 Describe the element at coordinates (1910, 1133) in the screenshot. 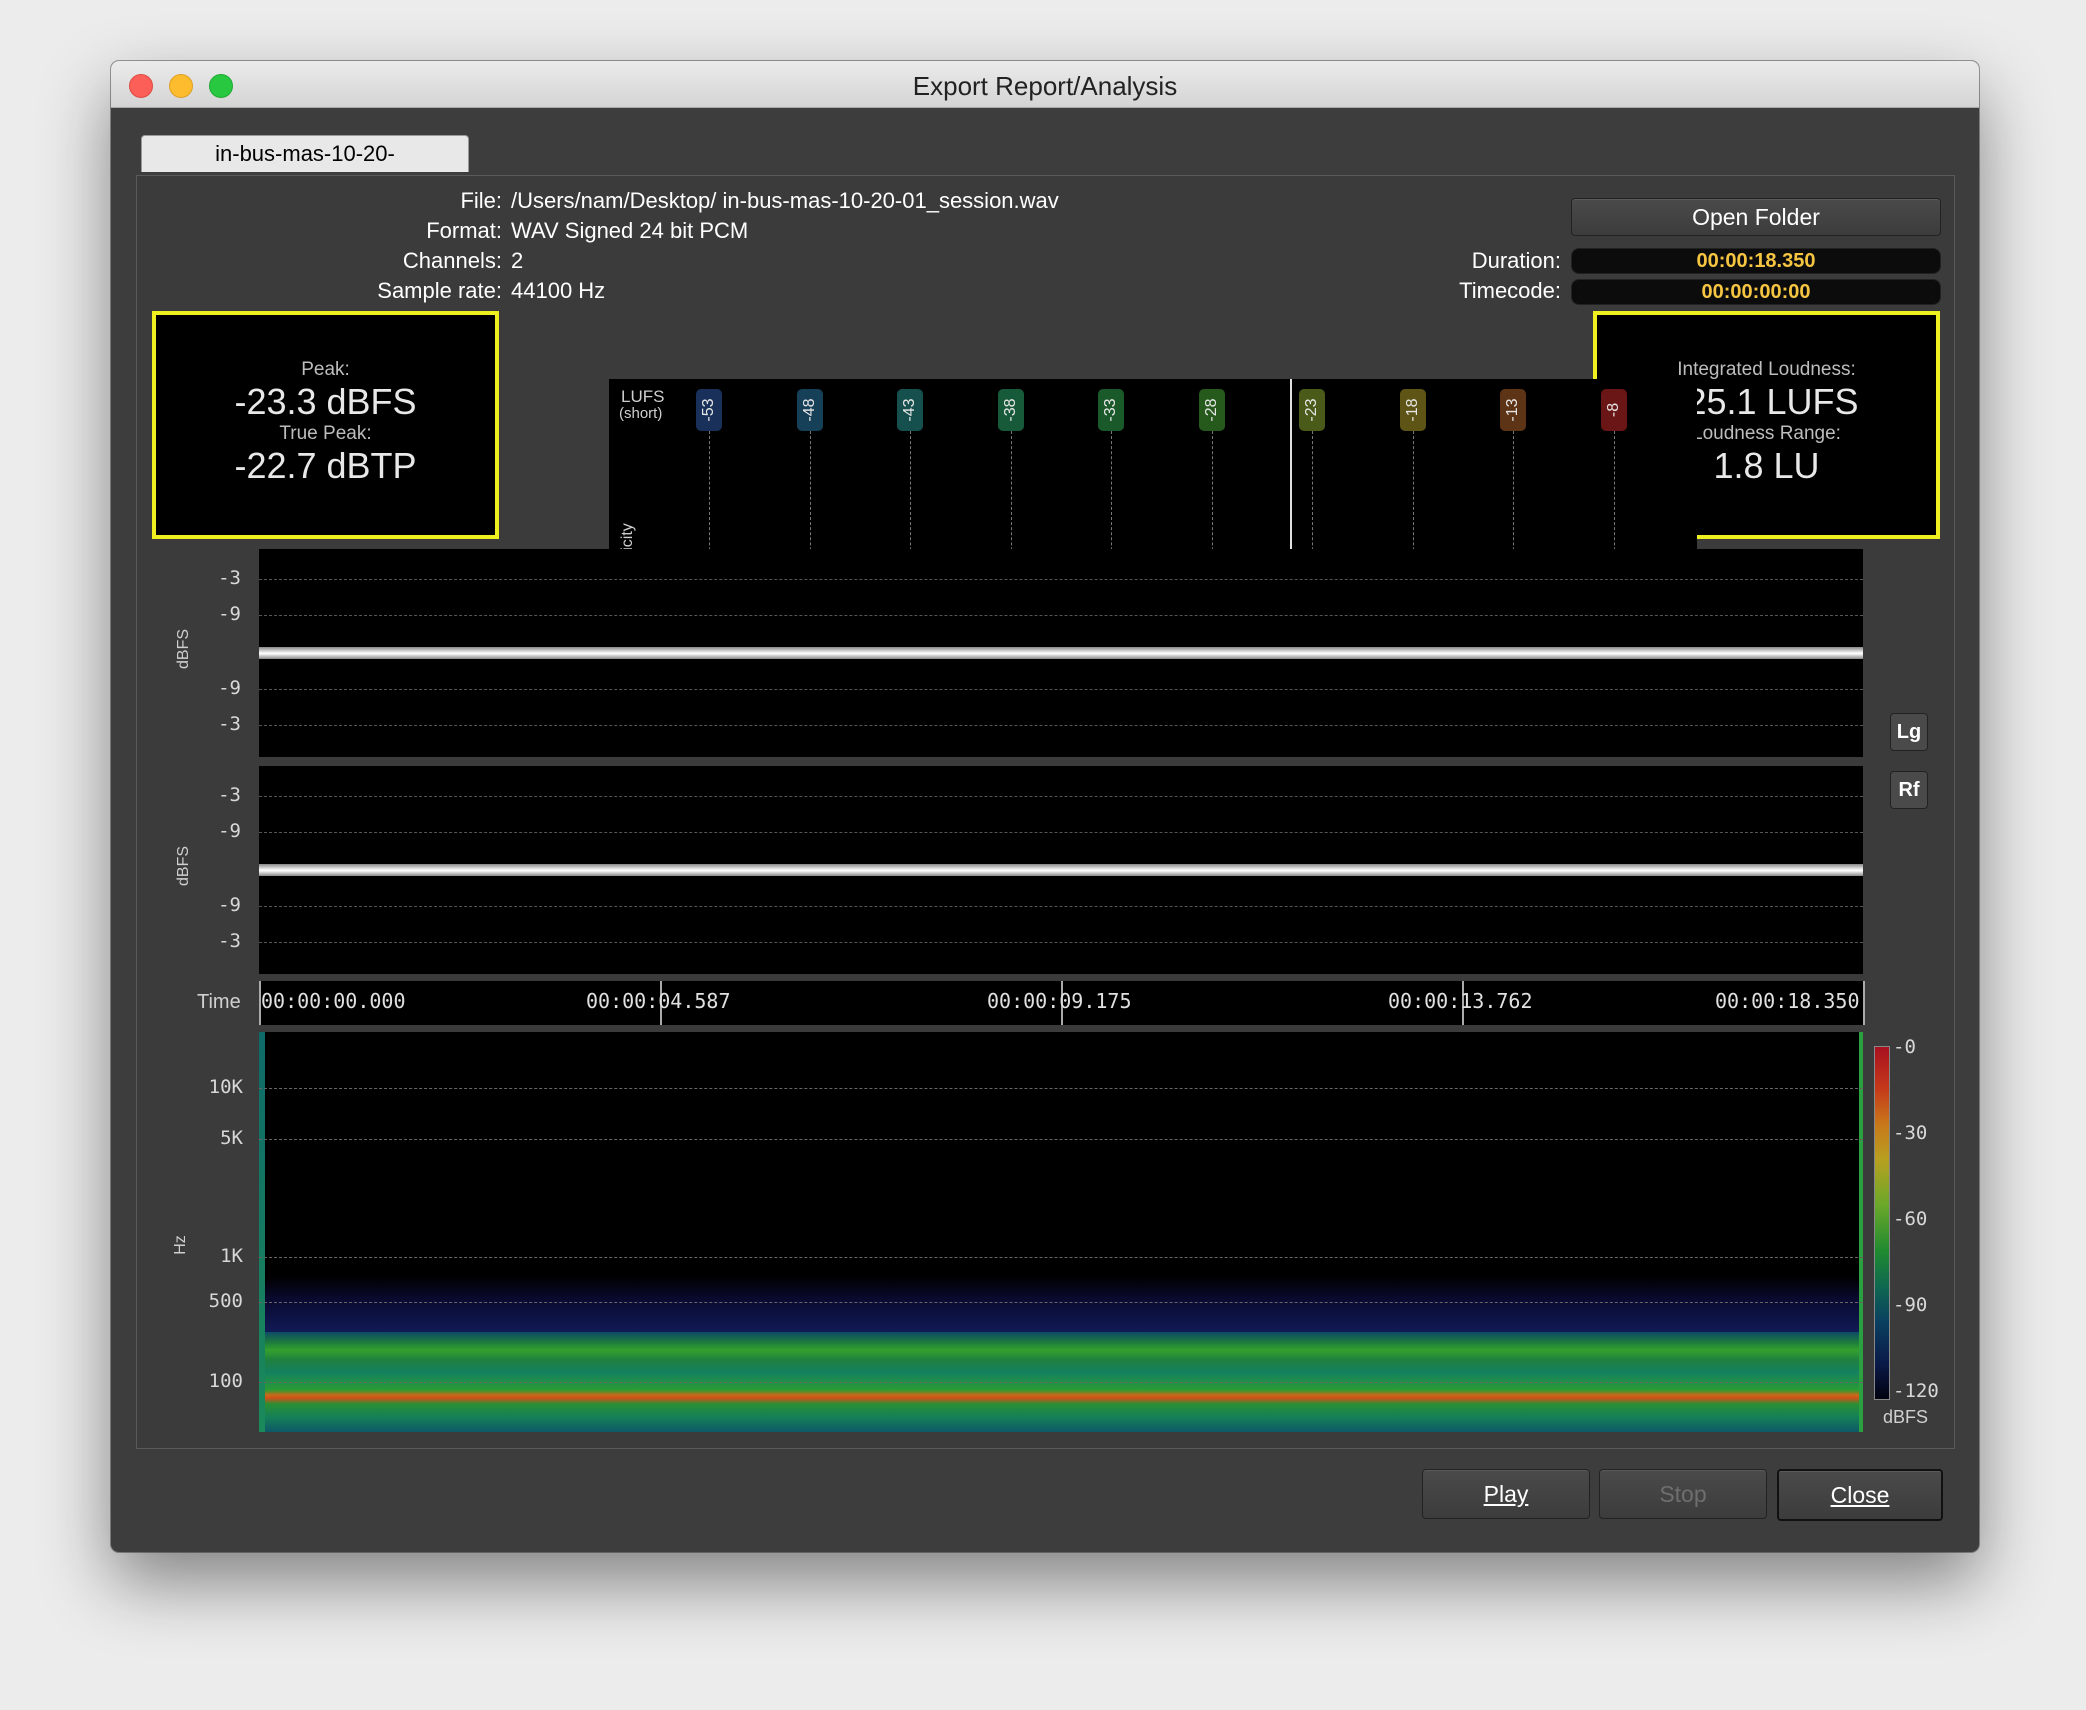

I see `scale-tick-label: -30` at that location.